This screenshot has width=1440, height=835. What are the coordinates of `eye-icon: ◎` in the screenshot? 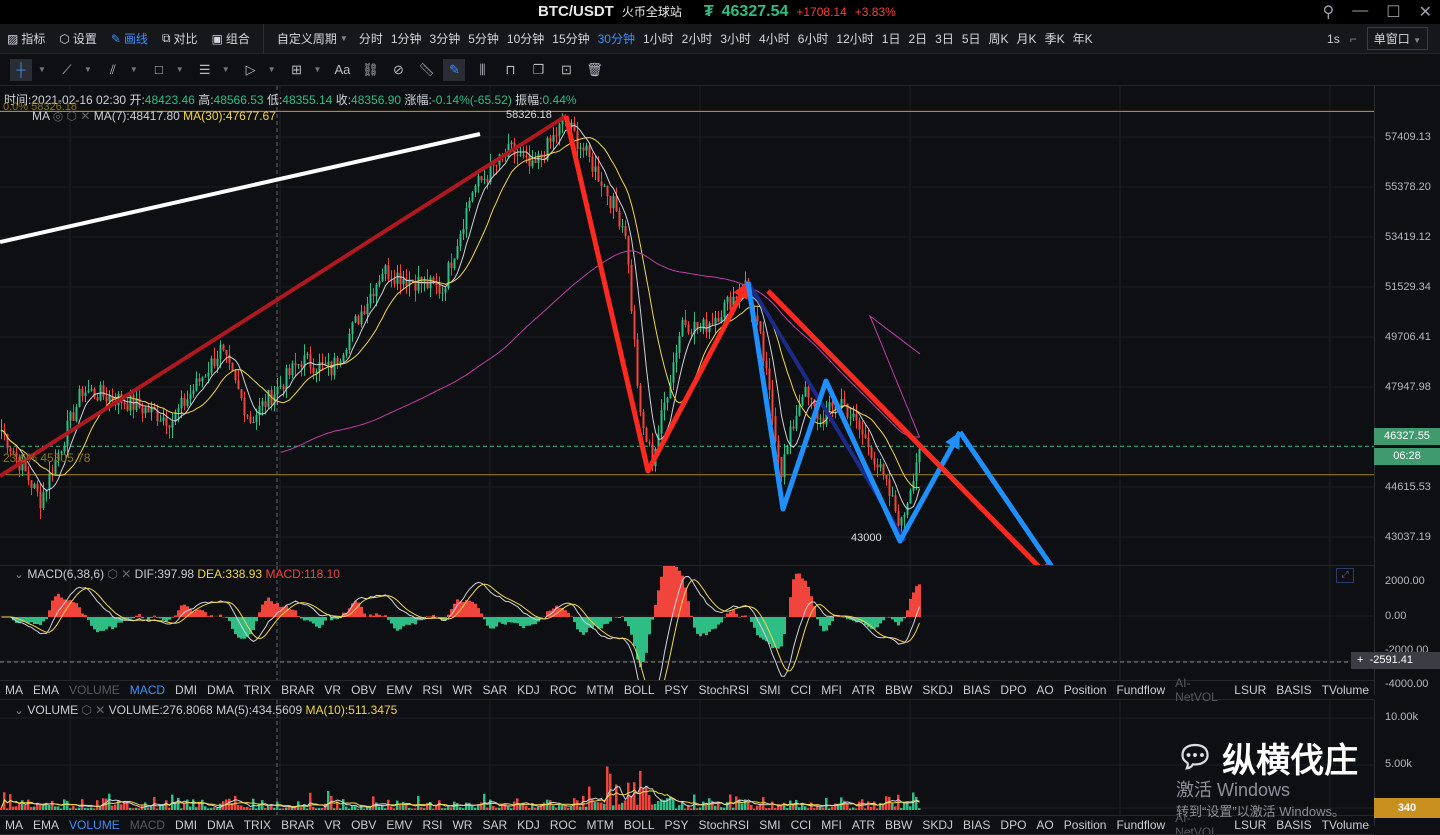 It's located at (58, 116).